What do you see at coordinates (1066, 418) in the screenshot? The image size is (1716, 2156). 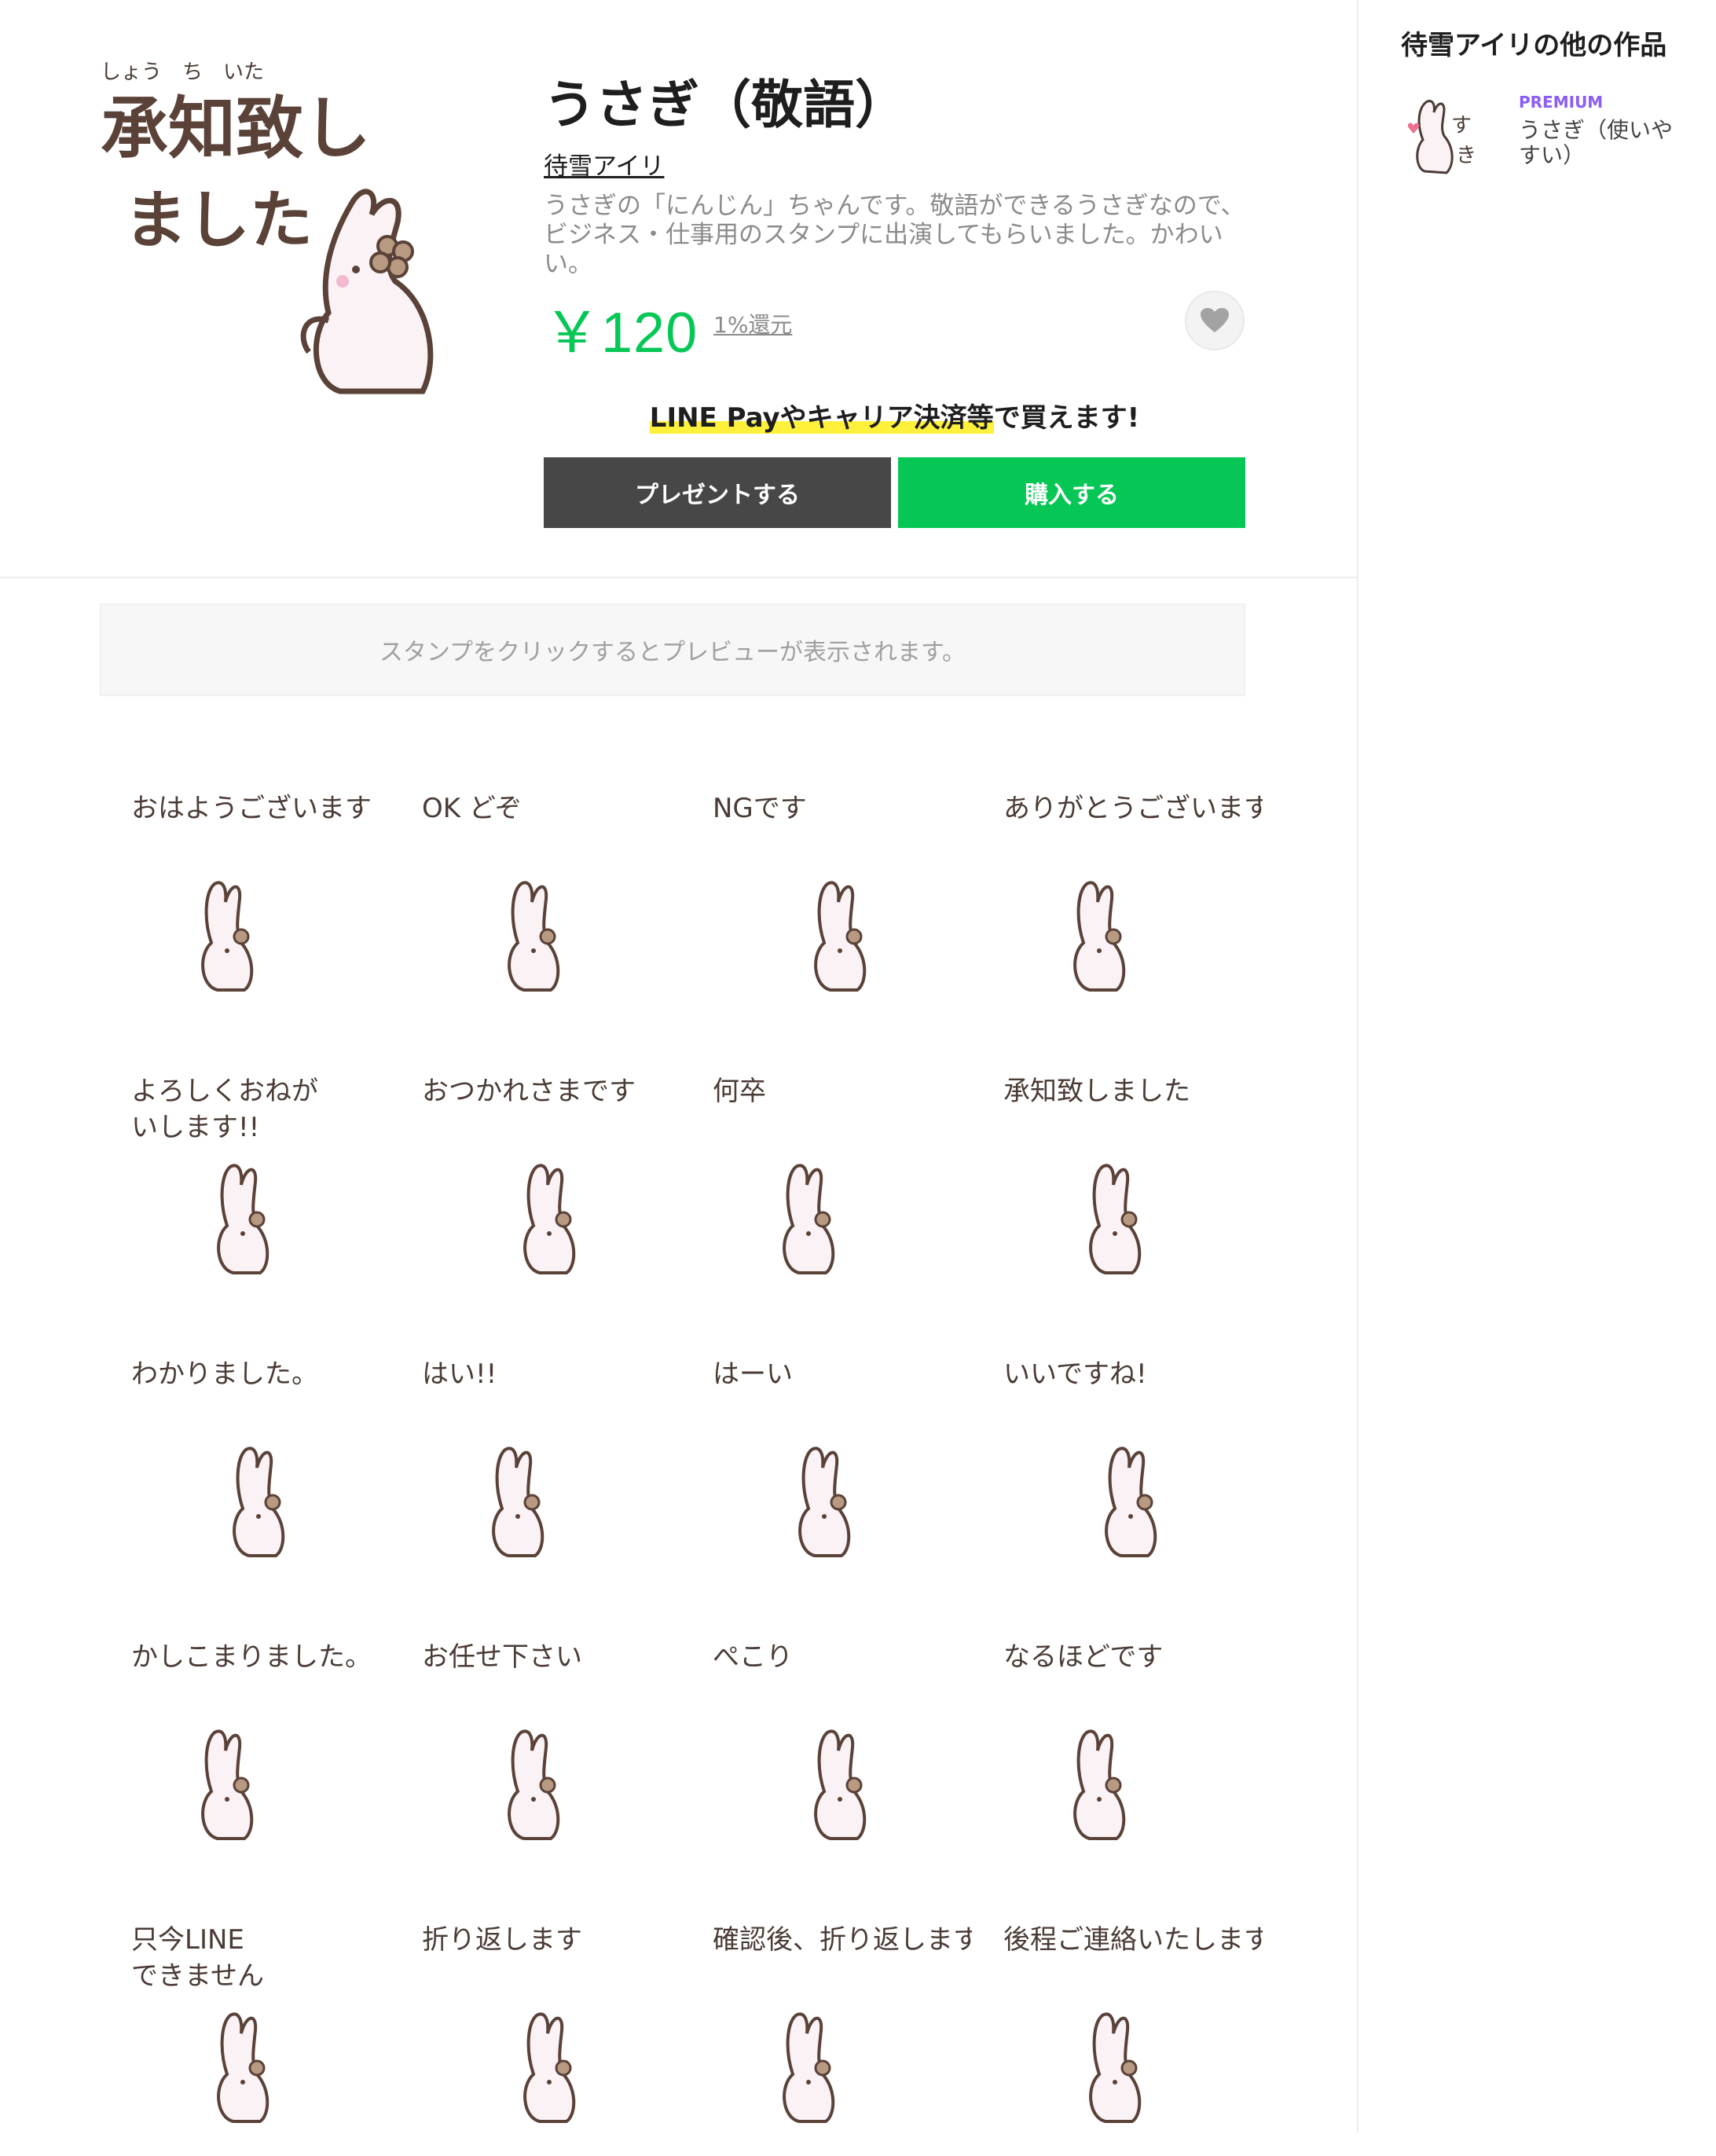 I see `payment-note-rest: で買えます!` at bounding box center [1066, 418].